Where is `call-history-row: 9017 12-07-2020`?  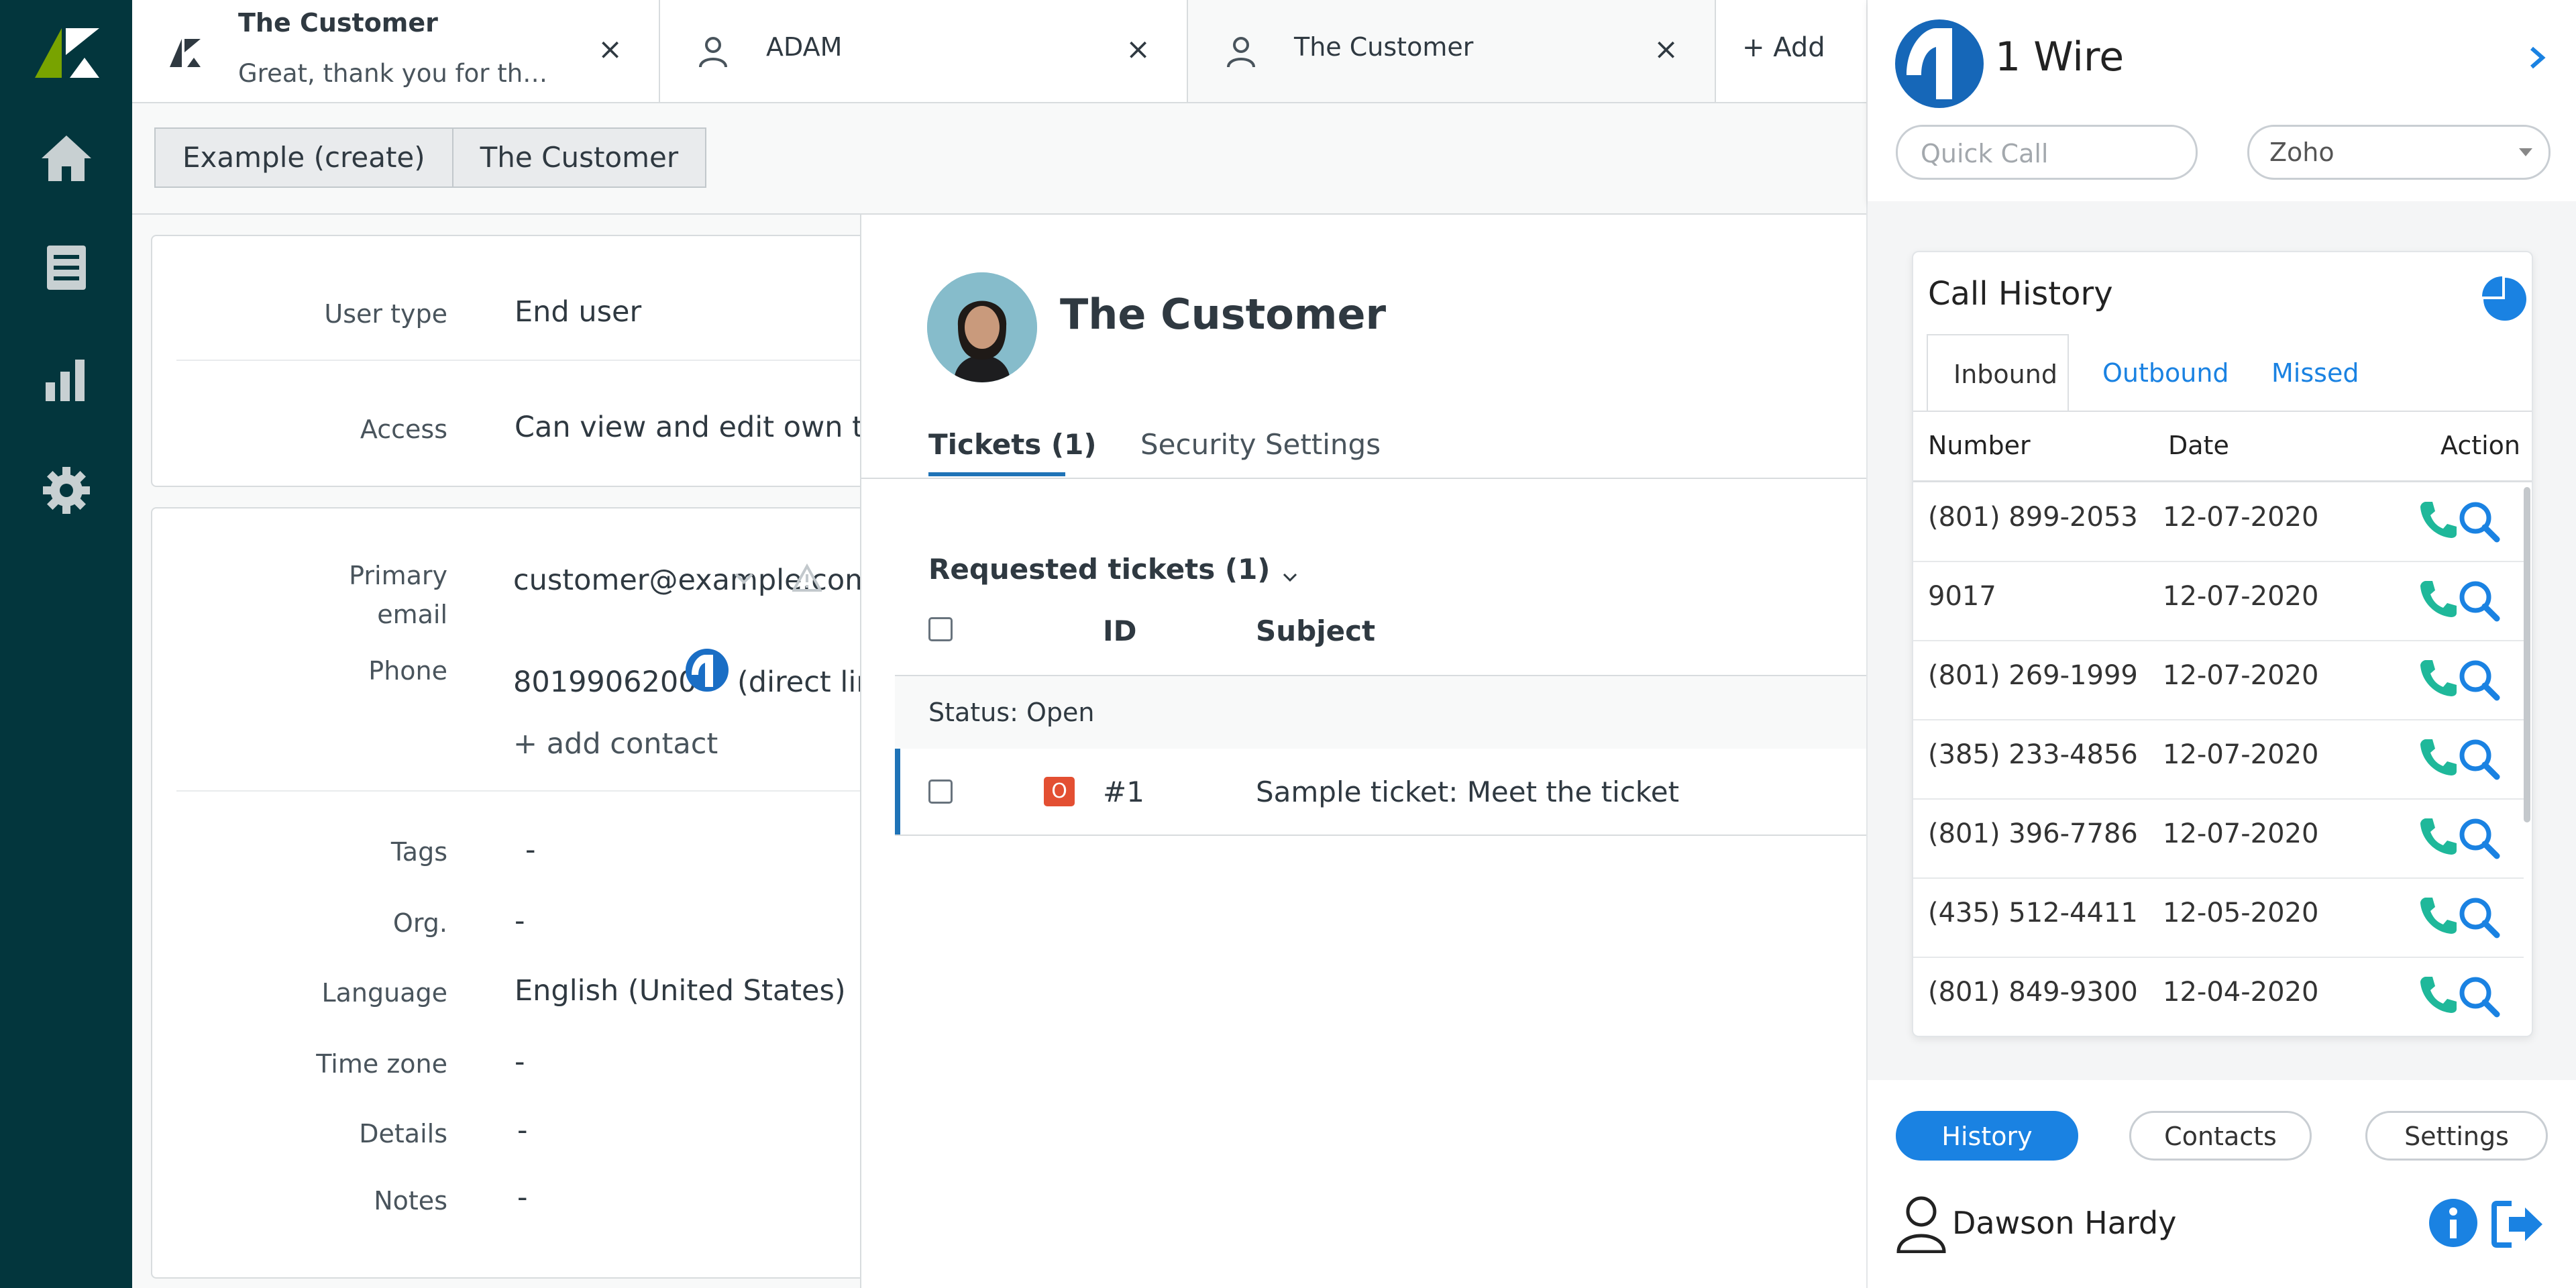
call-history-row: 9017 12-07-2020 is located at coordinates (2218, 601).